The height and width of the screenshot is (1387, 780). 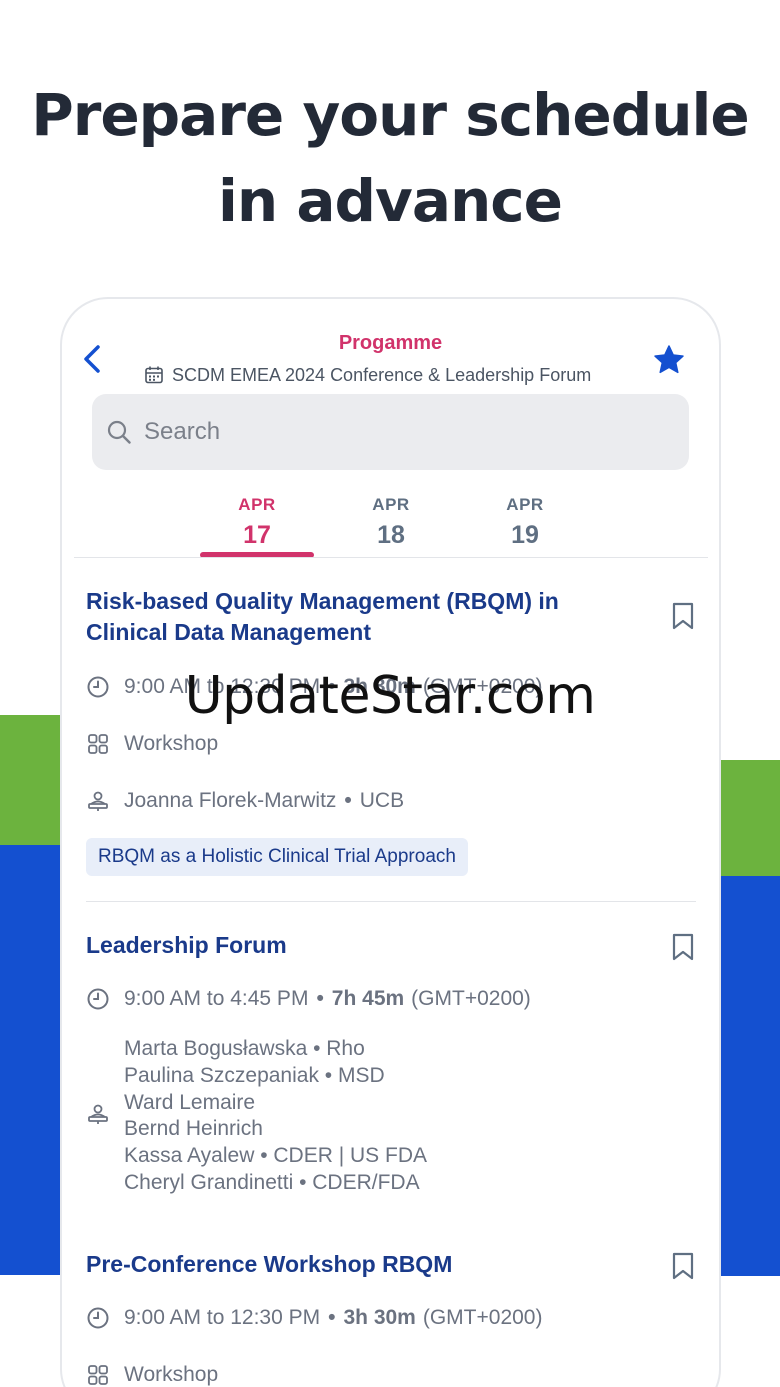 I want to click on session-time-row: 9:00 AM to 12:30 PM • 3h 30m (GMT+0200), so click(x=314, y=1318).